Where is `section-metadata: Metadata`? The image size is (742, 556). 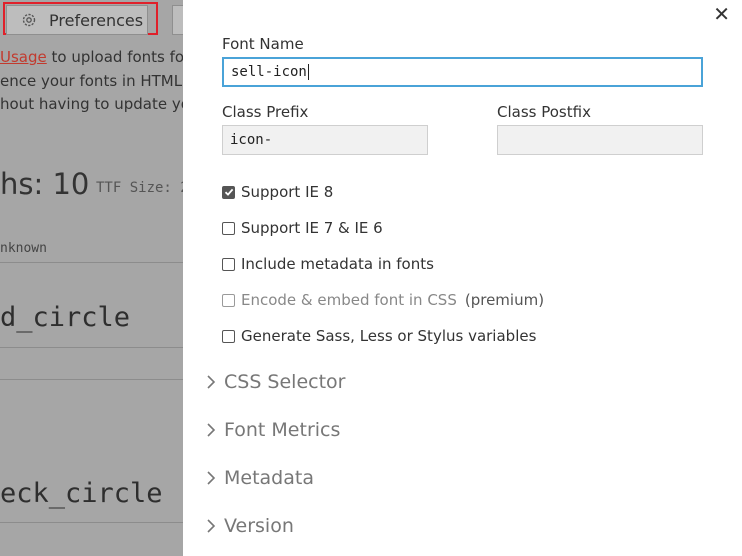 section-metadata: Metadata is located at coordinates (260, 478).